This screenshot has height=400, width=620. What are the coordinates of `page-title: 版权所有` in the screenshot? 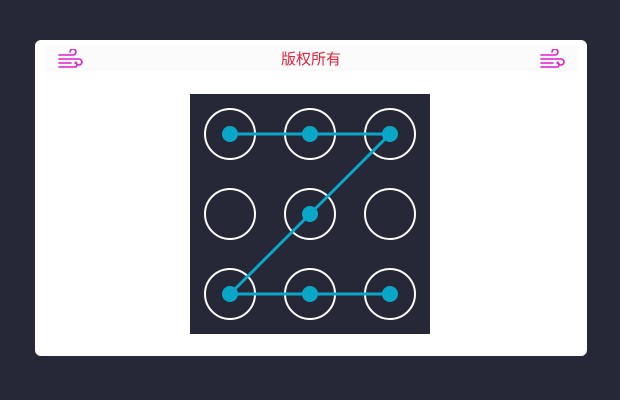 It's located at (310, 59).